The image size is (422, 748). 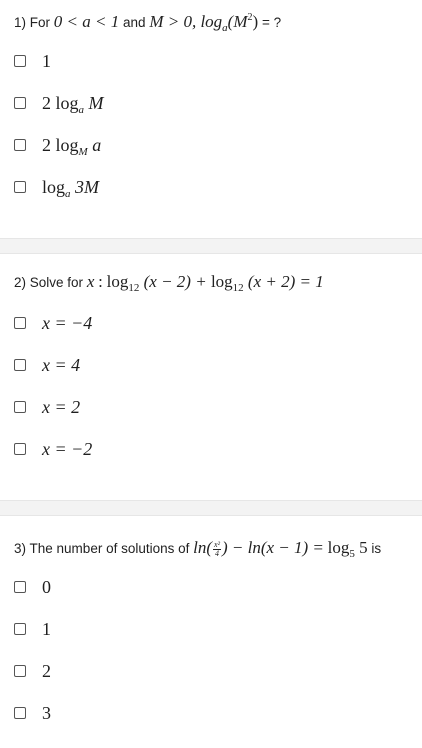 What do you see at coordinates (363, 547) in the screenshot?
I see `log-arg: 5` at bounding box center [363, 547].